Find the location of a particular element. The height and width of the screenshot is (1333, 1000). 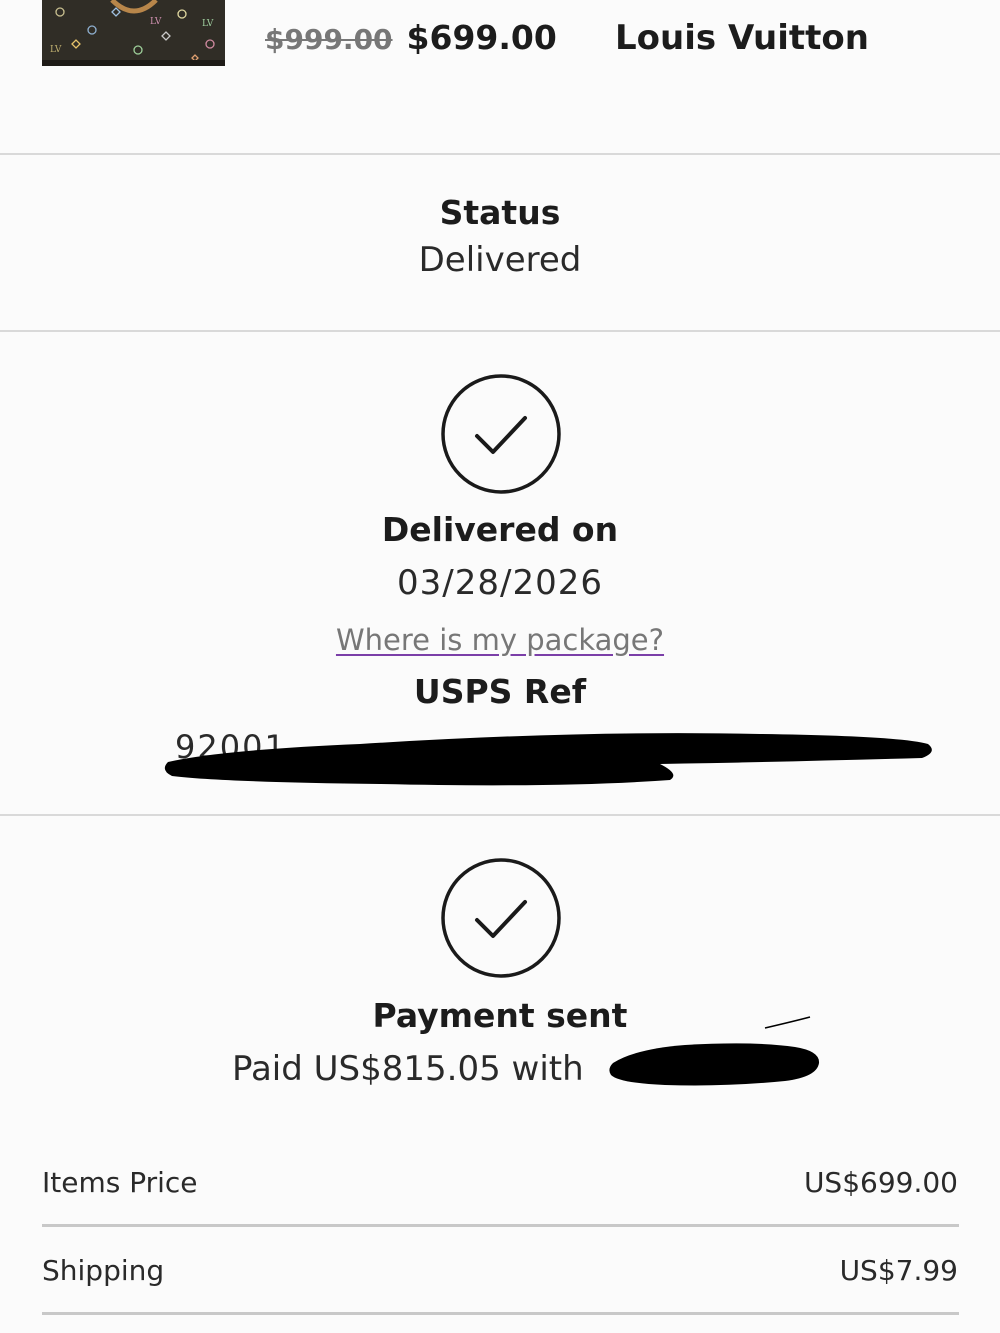

summary-row-shipping: Shipping US$7.99 is located at coordinates (500, 1270).